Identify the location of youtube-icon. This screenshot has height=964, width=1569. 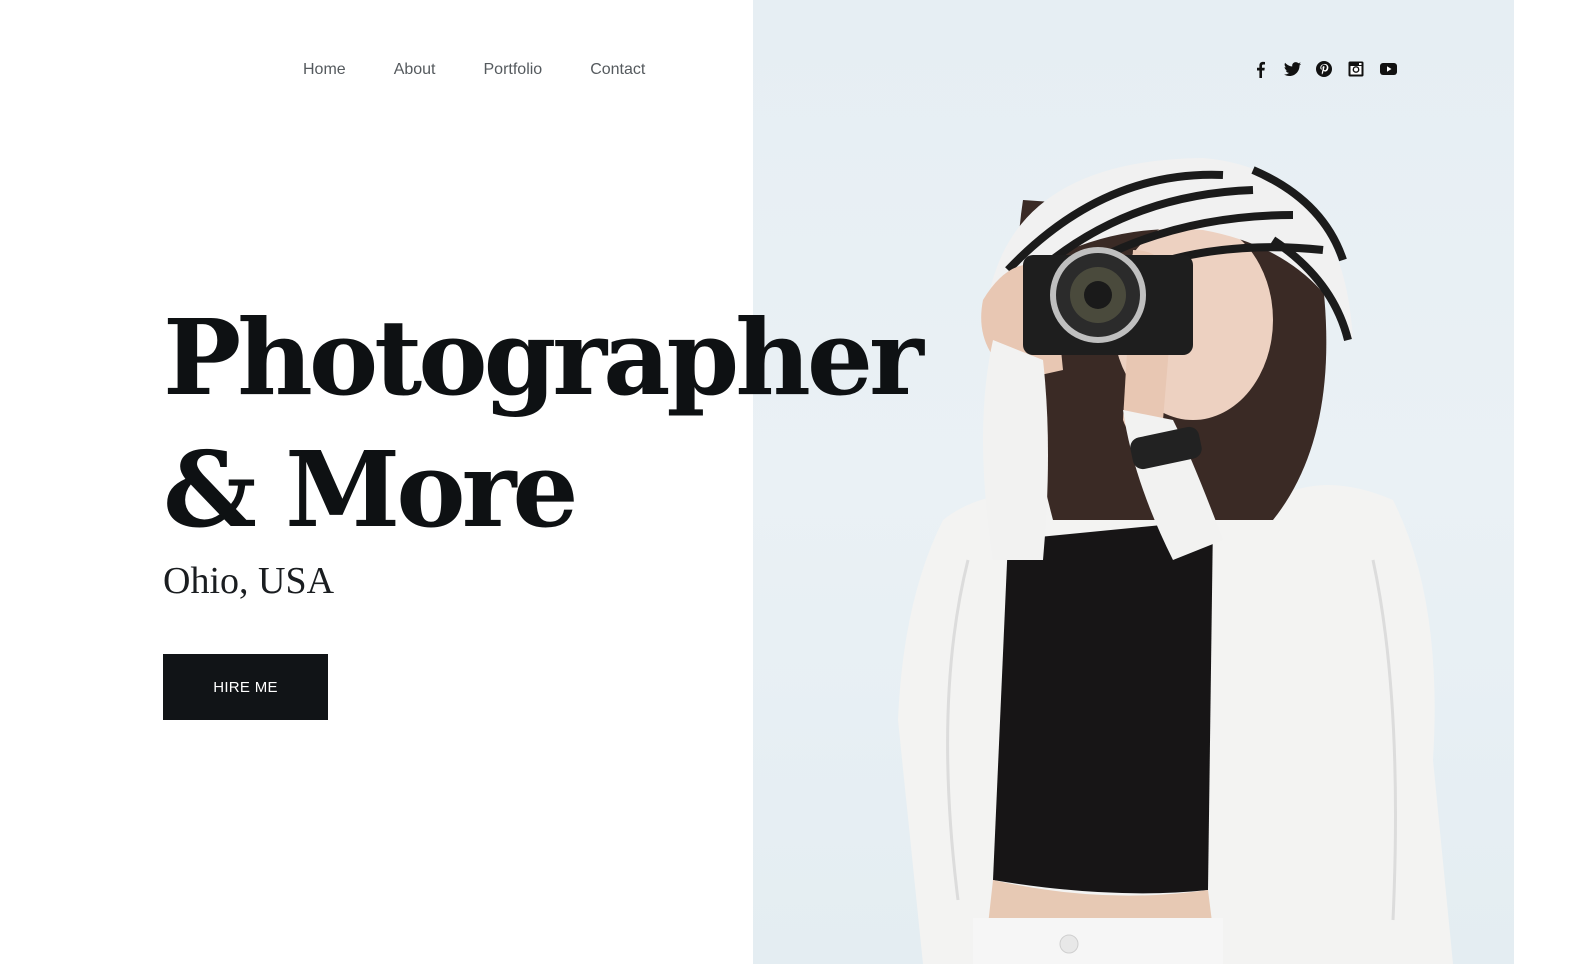
(1388, 69).